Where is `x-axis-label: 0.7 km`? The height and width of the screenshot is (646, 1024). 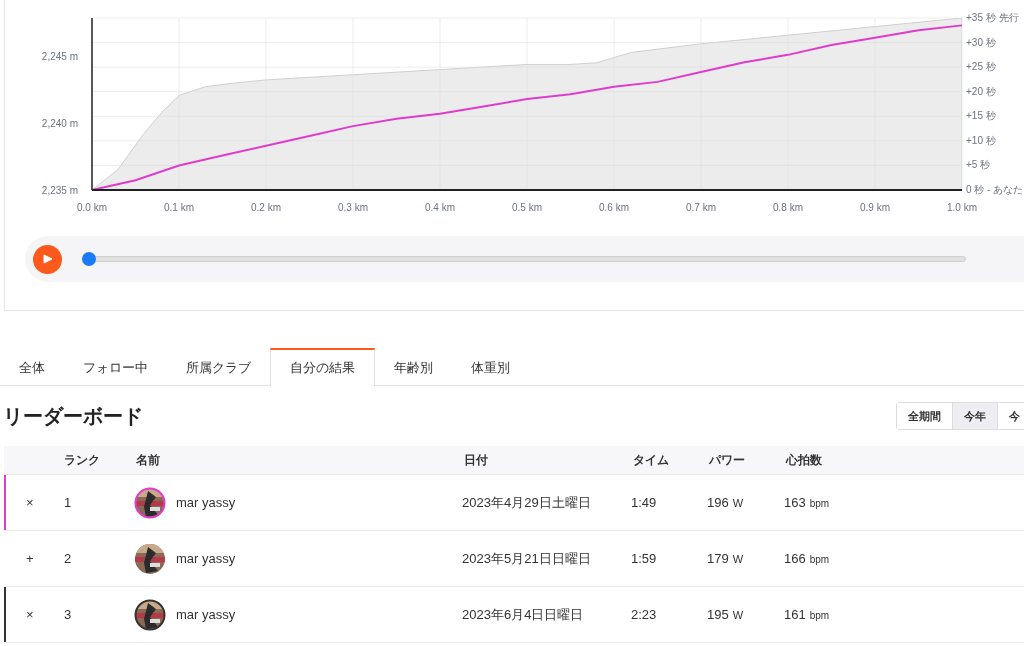 x-axis-label: 0.7 km is located at coordinates (701, 207).